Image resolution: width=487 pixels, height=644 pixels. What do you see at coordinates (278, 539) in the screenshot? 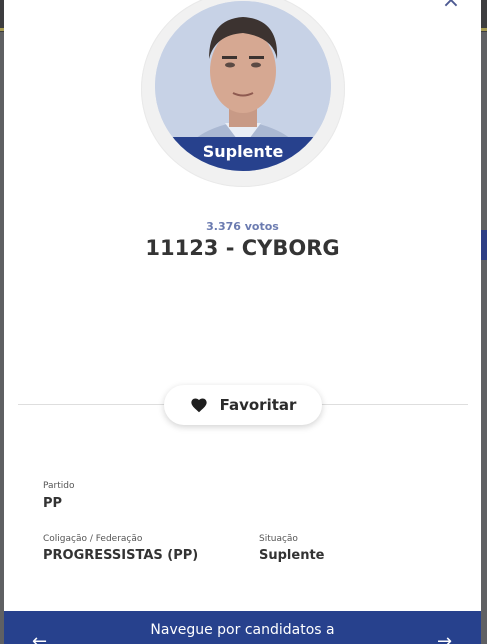
I see `situation-label: Situação` at bounding box center [278, 539].